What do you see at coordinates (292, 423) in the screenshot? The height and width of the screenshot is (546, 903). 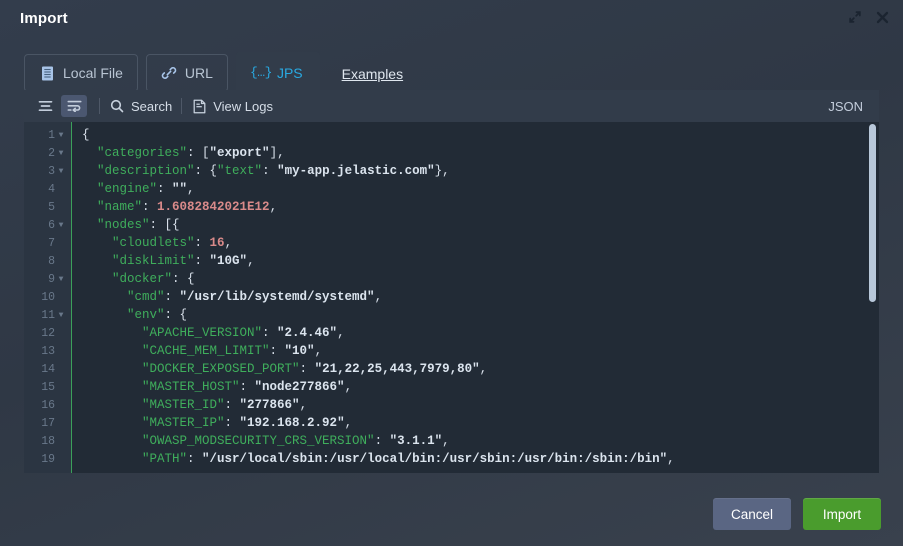 I see `token-str: "192.168.2.92"` at bounding box center [292, 423].